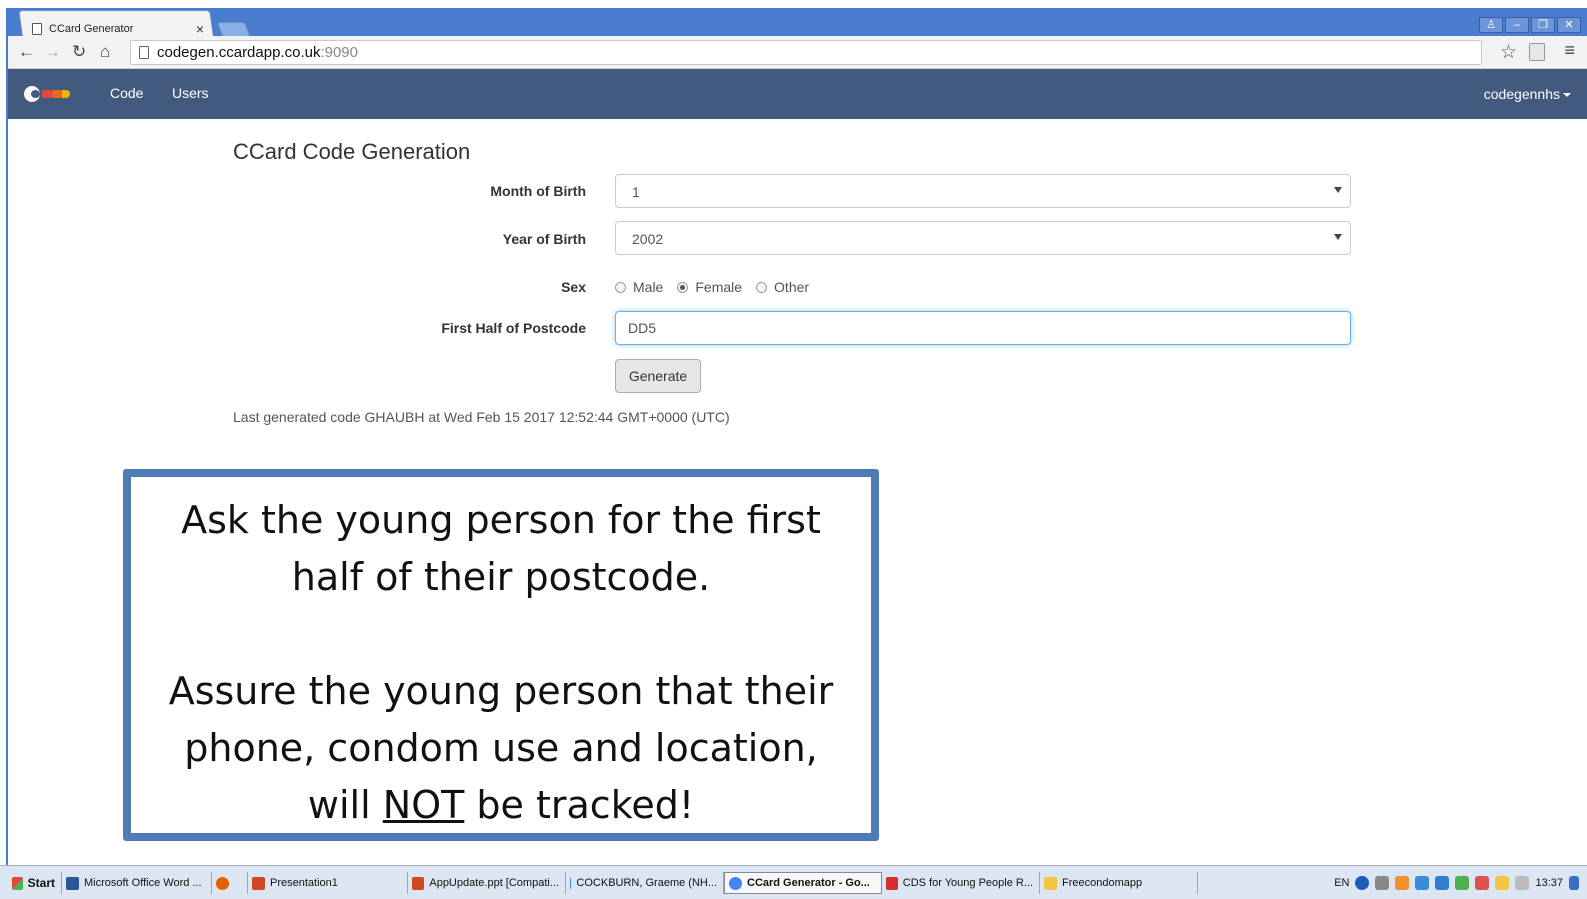  Describe the element at coordinates (222, 883) in the screenshot. I see `firefox-icon` at that location.